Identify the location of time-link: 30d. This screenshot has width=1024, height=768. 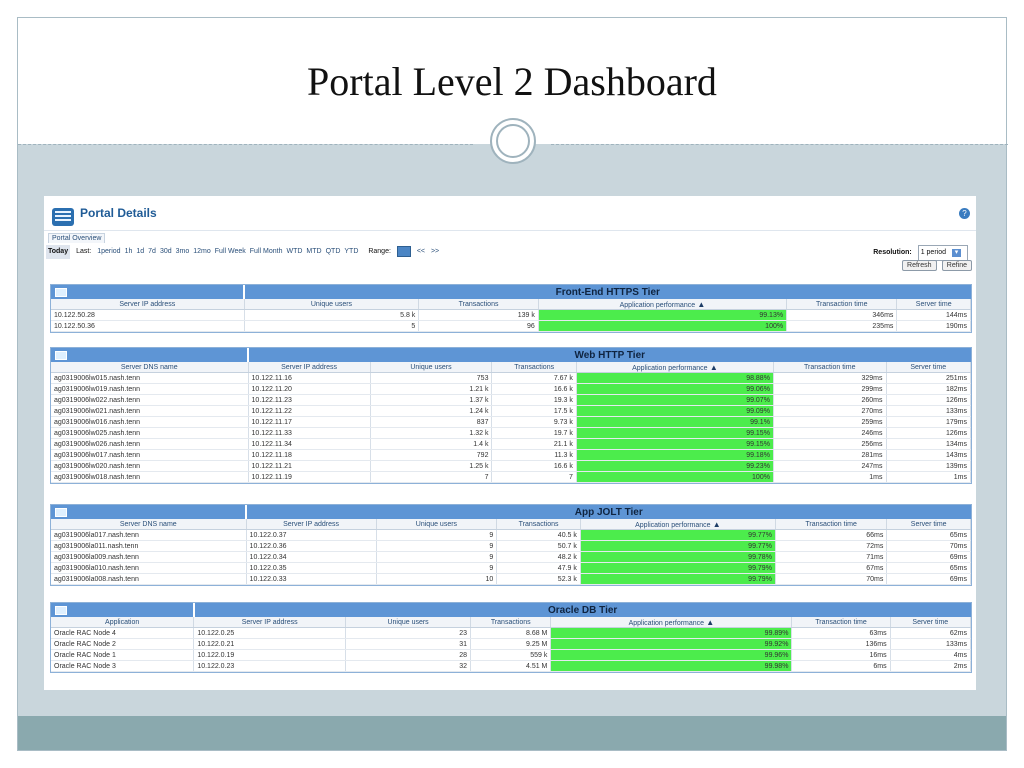
(166, 251).